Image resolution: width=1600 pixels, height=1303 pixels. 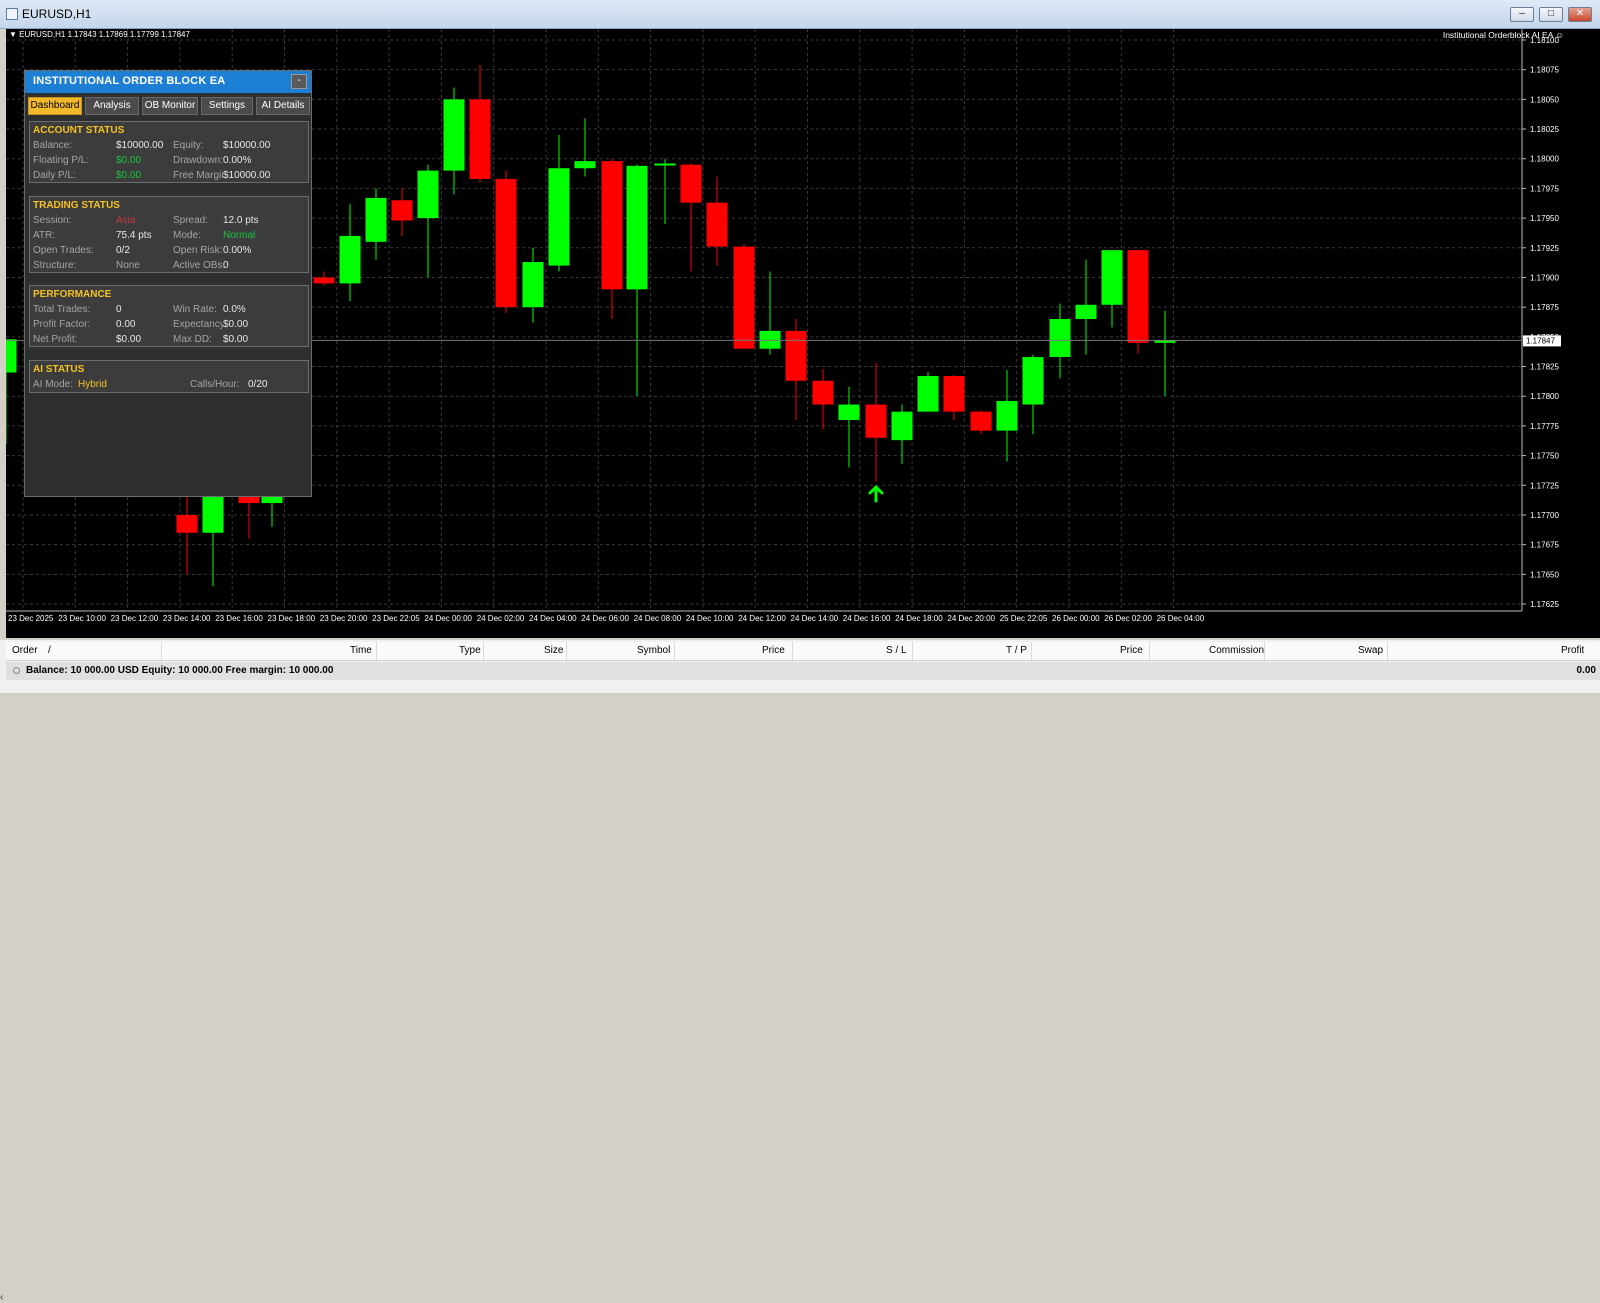 What do you see at coordinates (49, 650) in the screenshot?
I see `col-sort-indicator: /` at bounding box center [49, 650].